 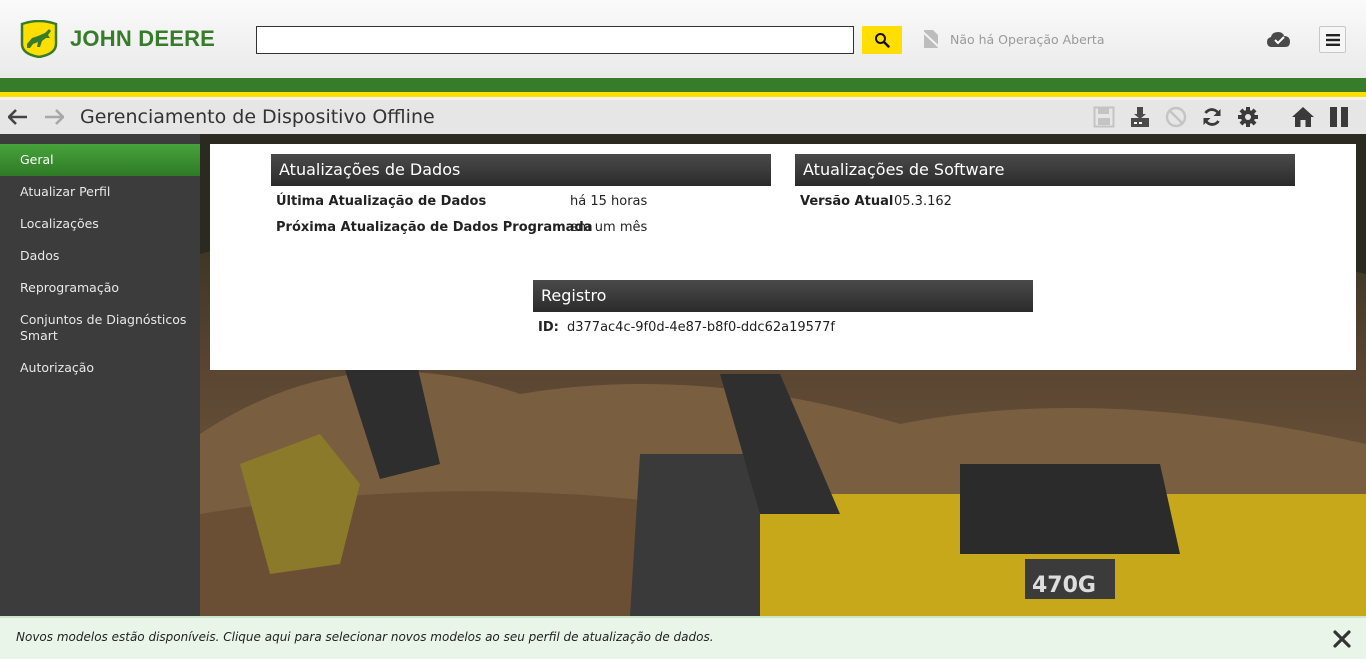 What do you see at coordinates (103, 327) in the screenshot?
I see `sidebar-item-label: Conjuntos de Diagnósticos Smart` at bounding box center [103, 327].